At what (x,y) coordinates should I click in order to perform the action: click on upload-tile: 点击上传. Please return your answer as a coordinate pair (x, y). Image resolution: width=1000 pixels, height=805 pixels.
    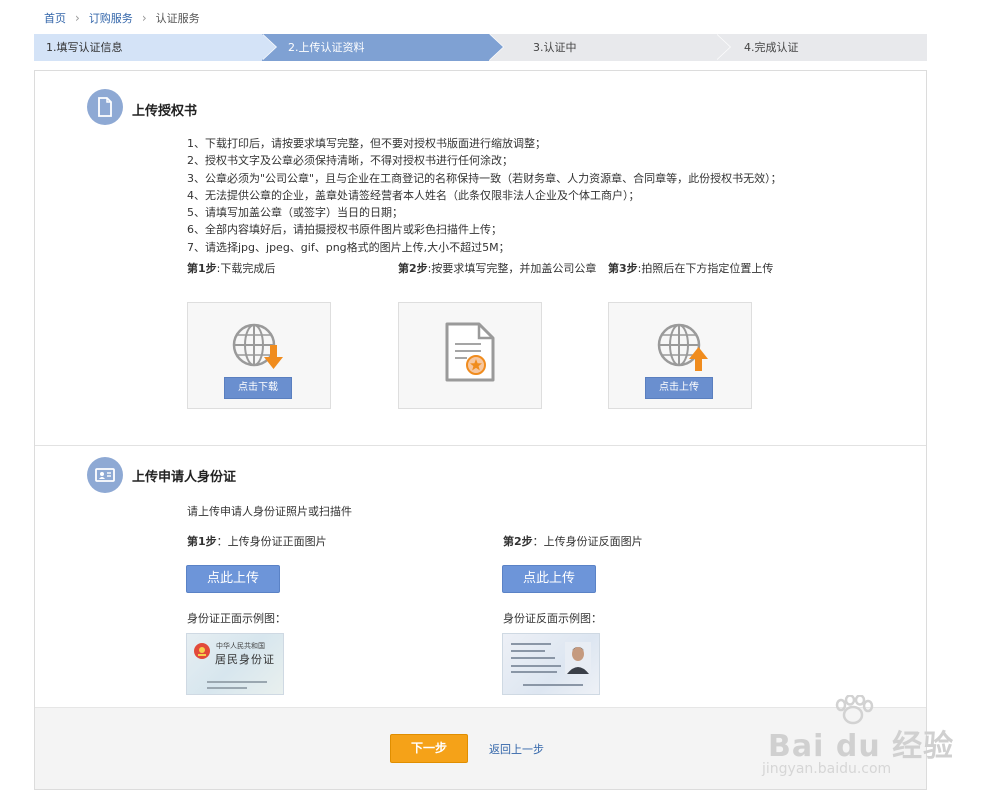
    Looking at the image, I should click on (680, 355).